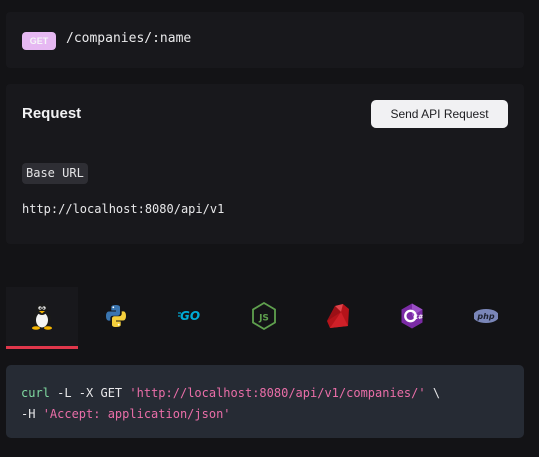 Image resolution: width=539 pixels, height=457 pixels. What do you see at coordinates (123, 209) in the screenshot?
I see `base-url-value: http://localhost:8080/api/v1` at bounding box center [123, 209].